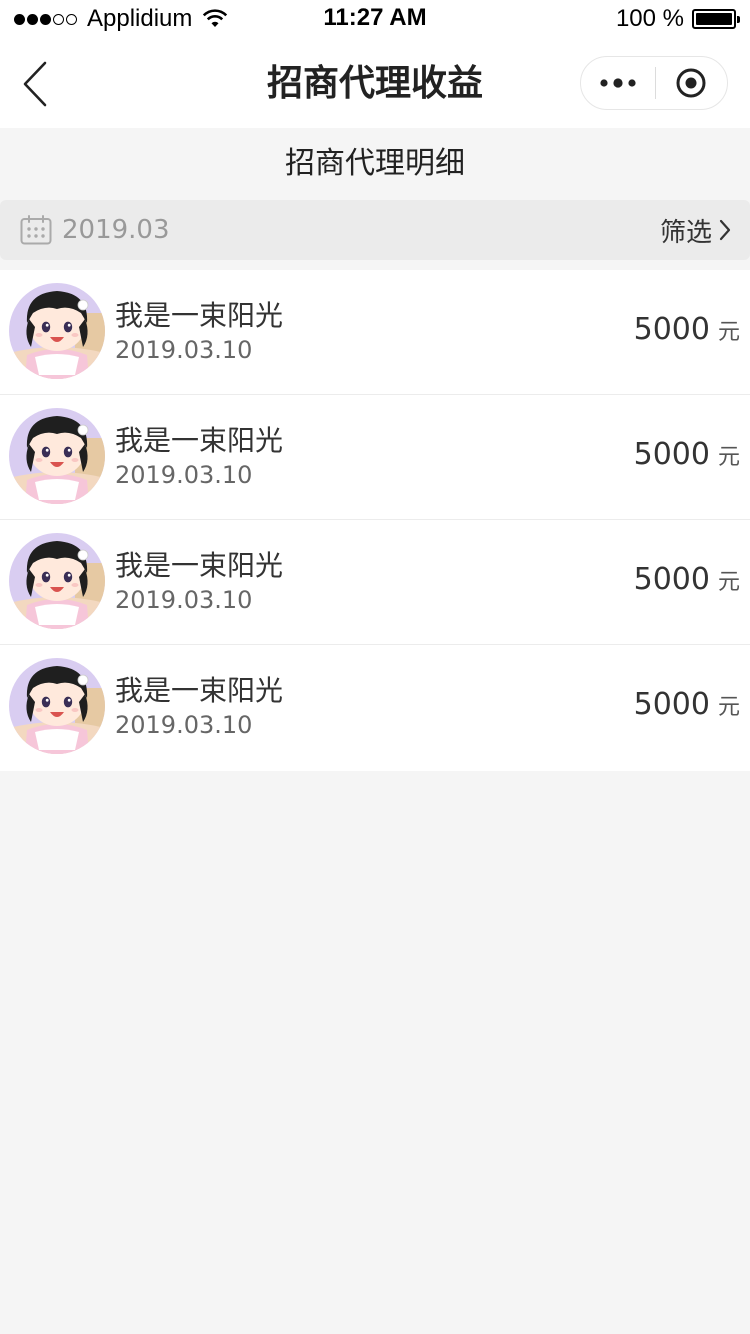  I want to click on section-title: 招商代理明细, so click(375, 164).